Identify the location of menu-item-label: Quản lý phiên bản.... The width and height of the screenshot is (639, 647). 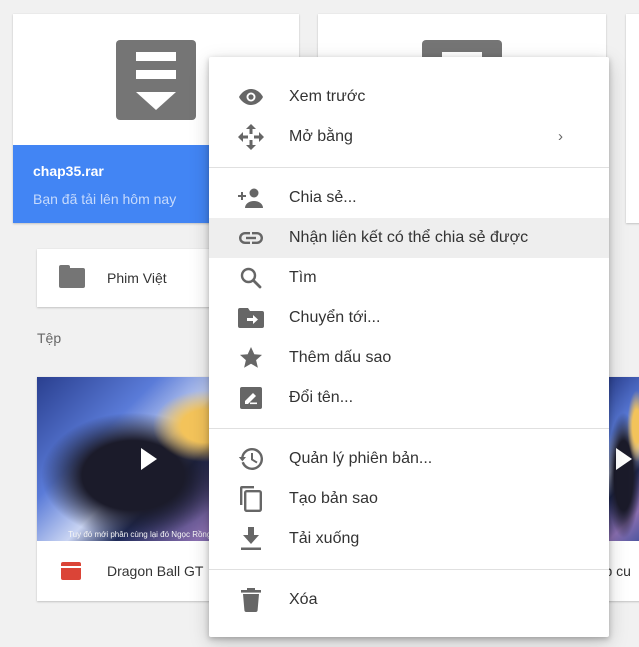
(361, 458).